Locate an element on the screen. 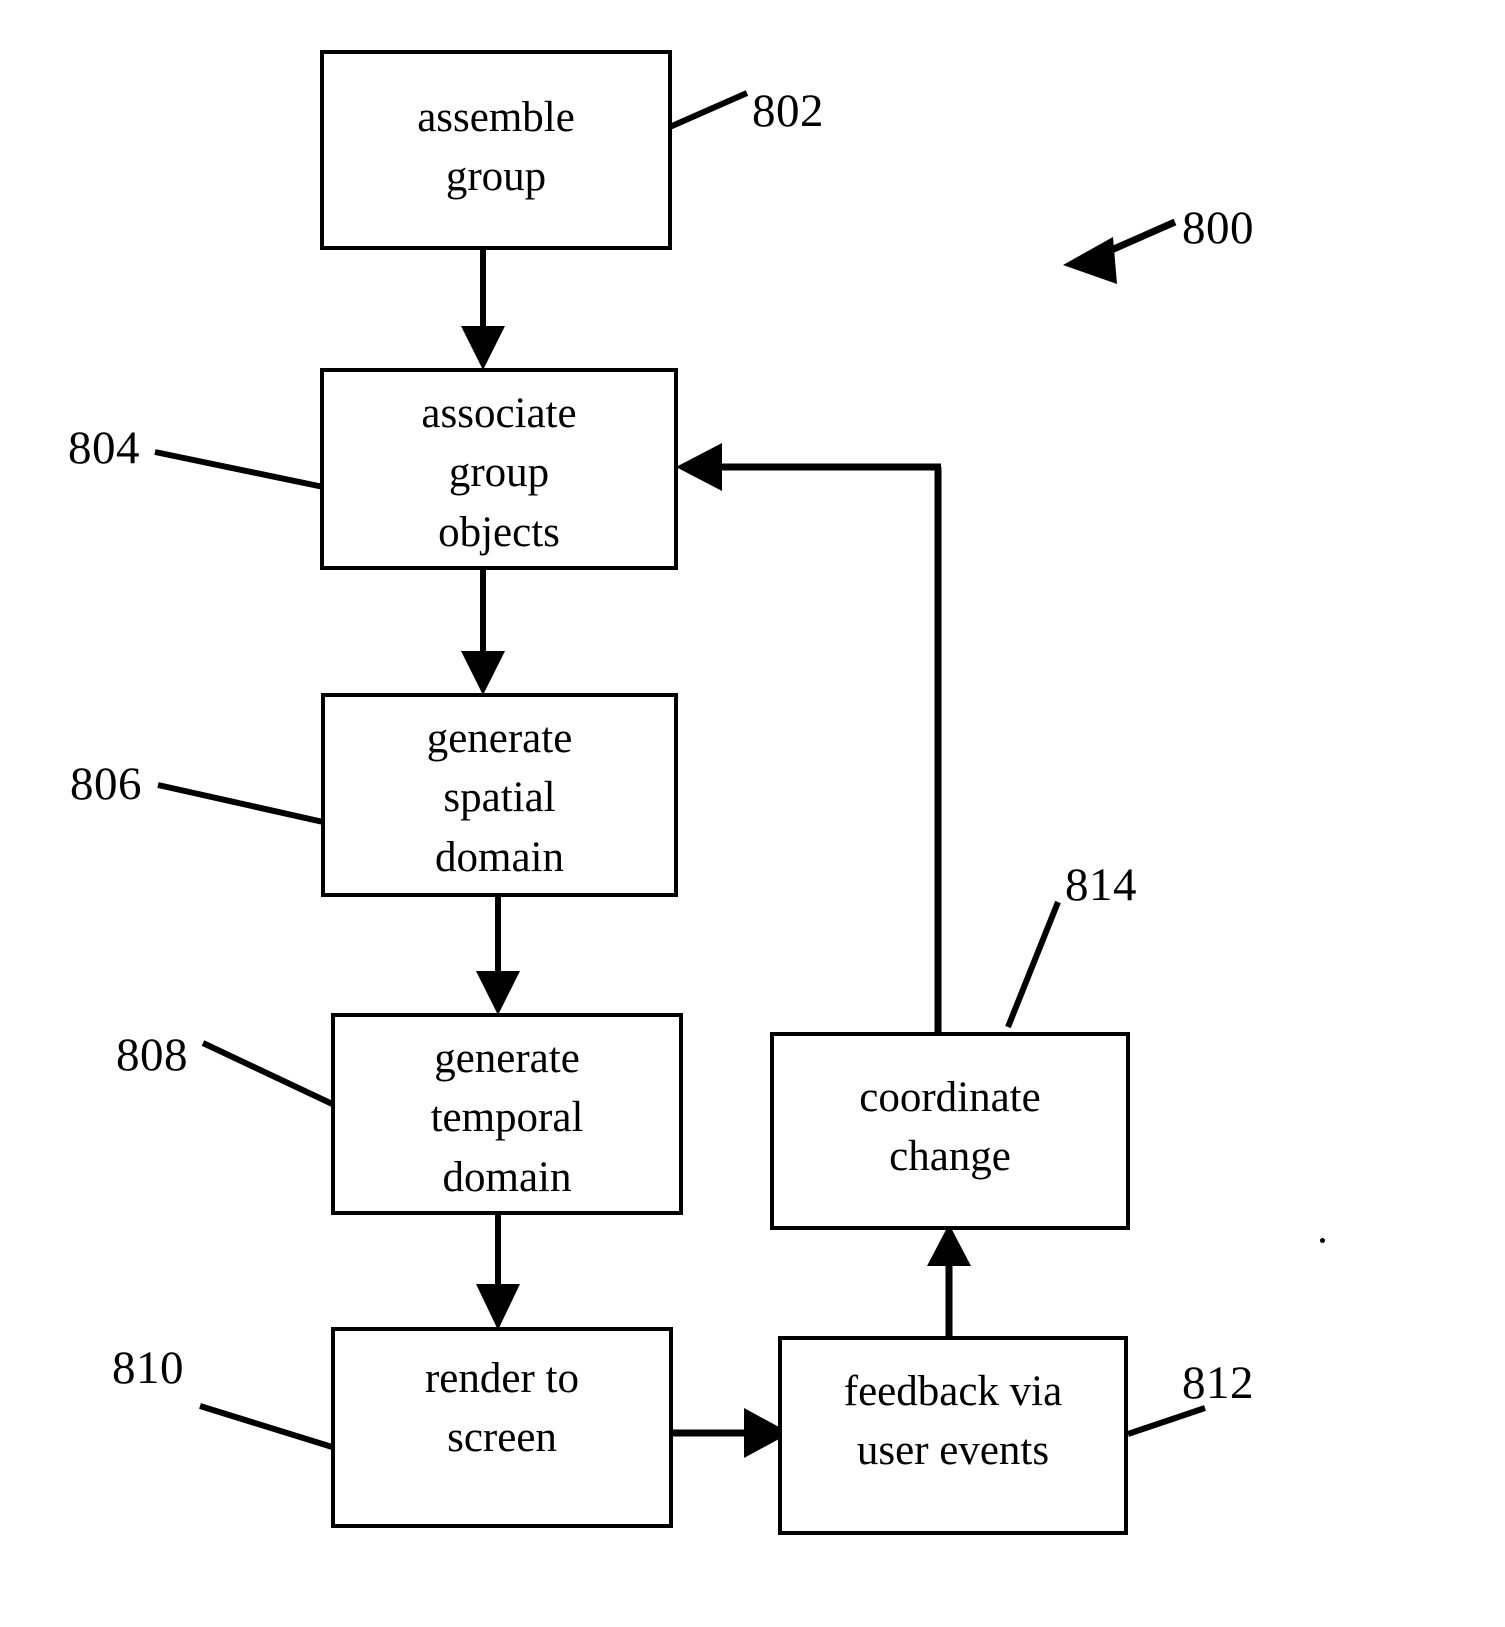 The height and width of the screenshot is (1627, 1505). node-coordinate-change-label: coordinate change is located at coordinates (950, 1127).